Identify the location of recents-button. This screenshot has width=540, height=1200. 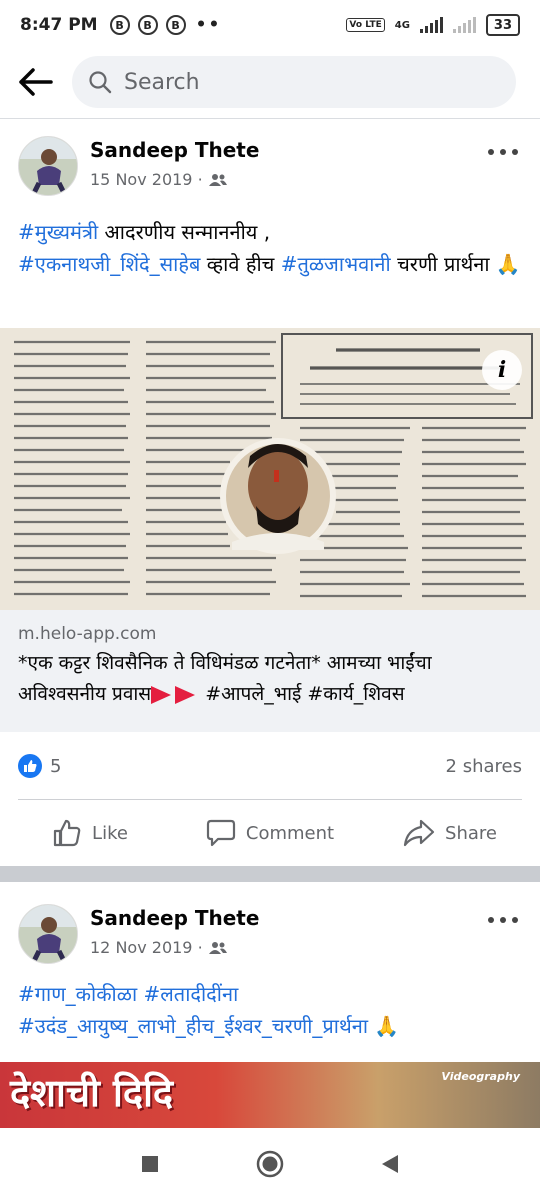
(150, 1164).